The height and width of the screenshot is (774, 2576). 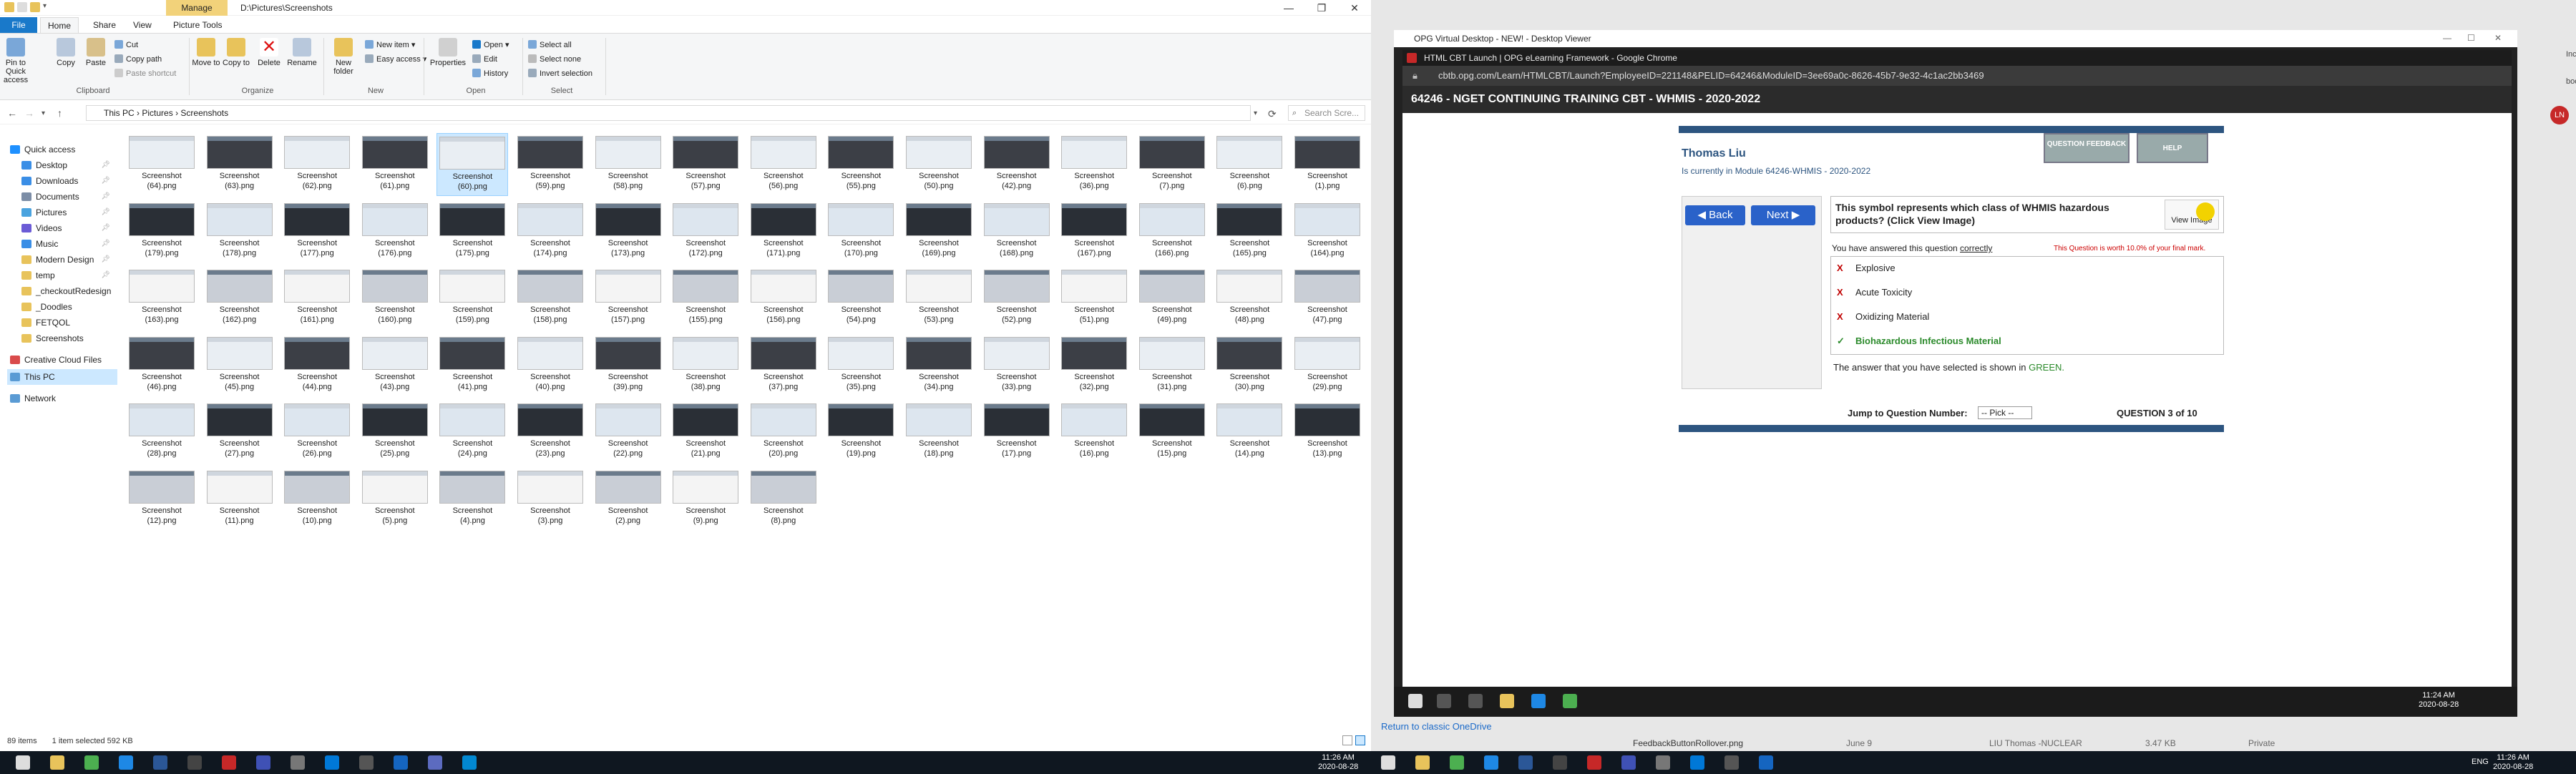 What do you see at coordinates (1866, 268) in the screenshot?
I see `answer-option: X Explosive` at bounding box center [1866, 268].